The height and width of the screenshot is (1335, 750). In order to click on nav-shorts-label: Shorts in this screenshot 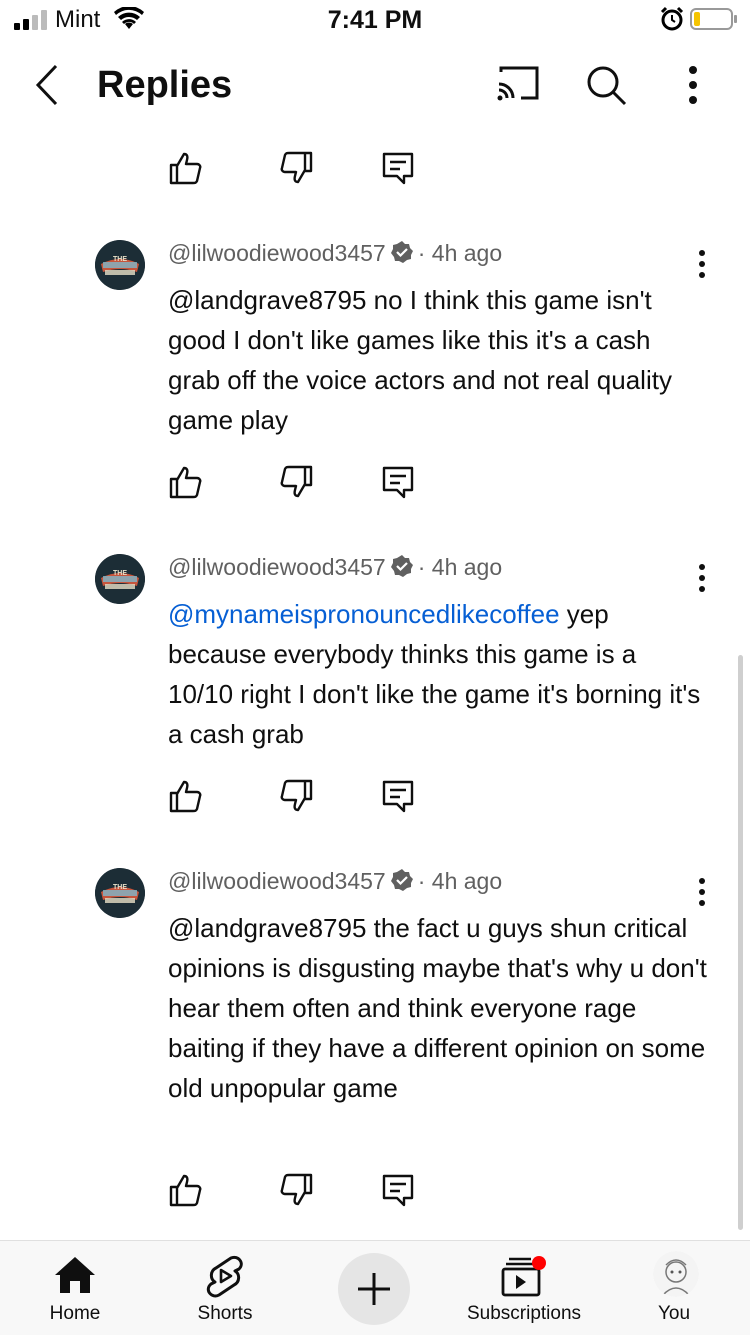, I will do `click(225, 1313)`.